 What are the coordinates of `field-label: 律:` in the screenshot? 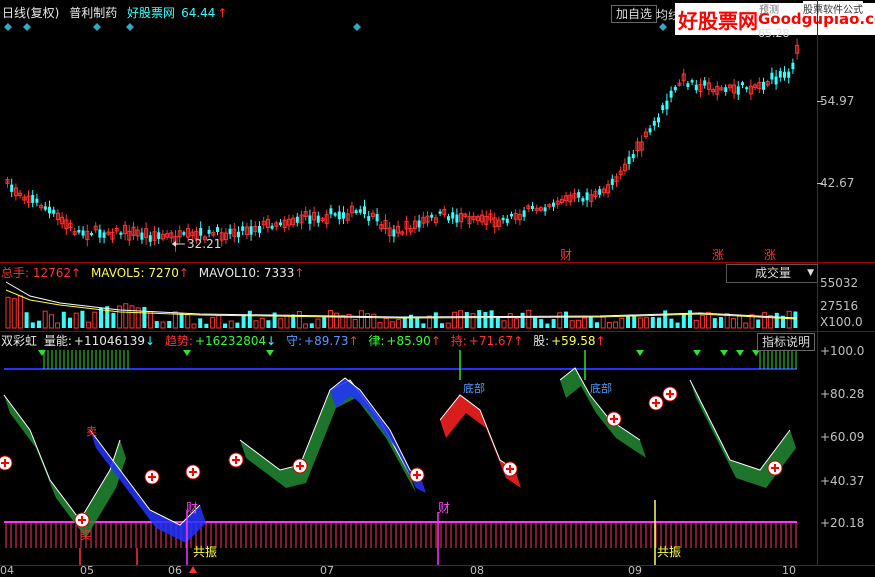 It's located at (376, 341).